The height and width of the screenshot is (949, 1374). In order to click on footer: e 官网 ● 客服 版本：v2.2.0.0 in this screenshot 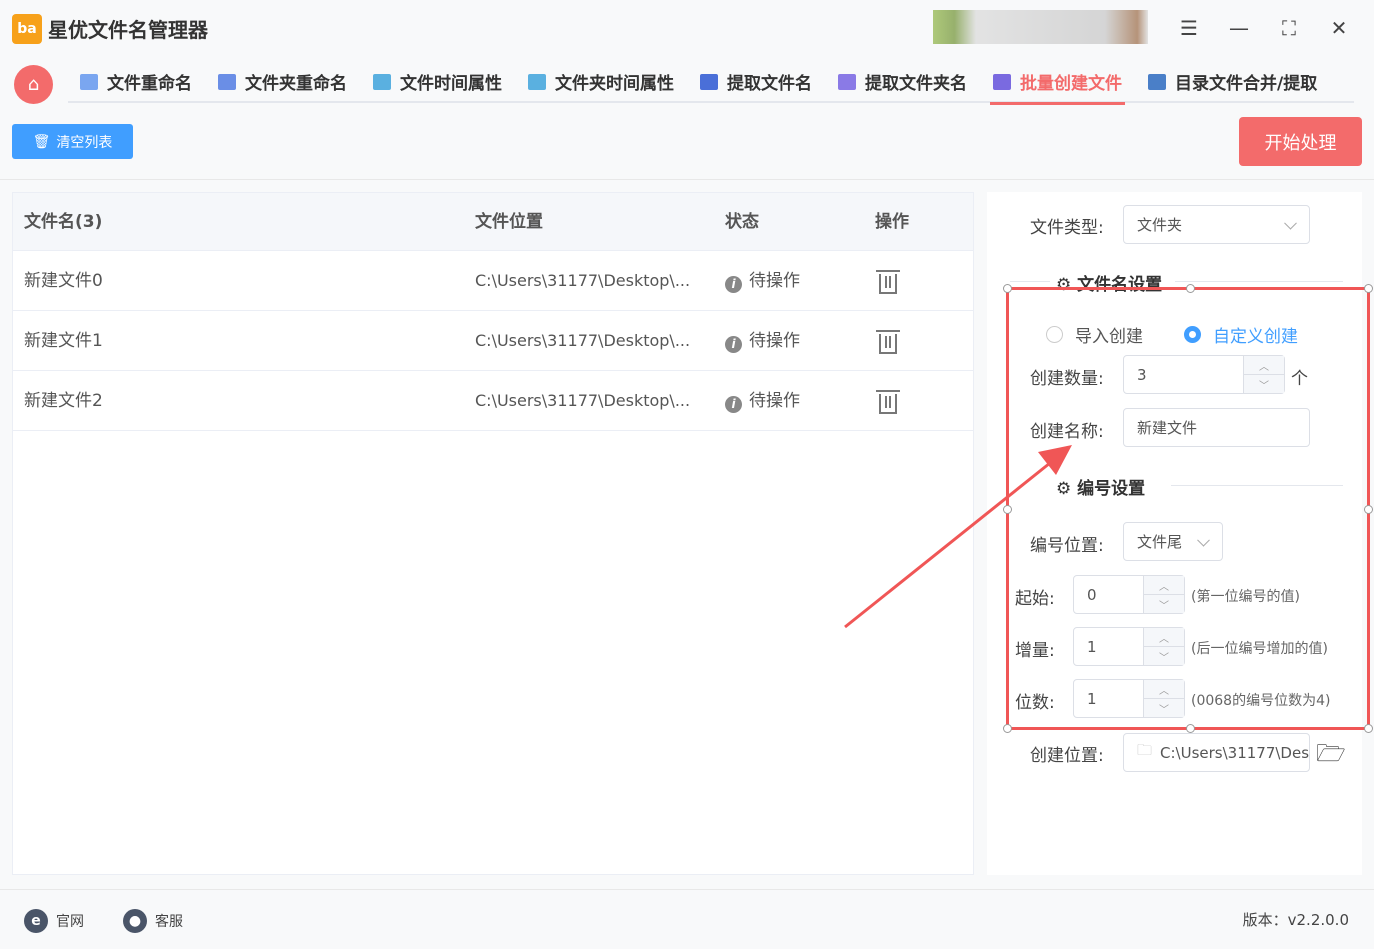, I will do `click(687, 919)`.